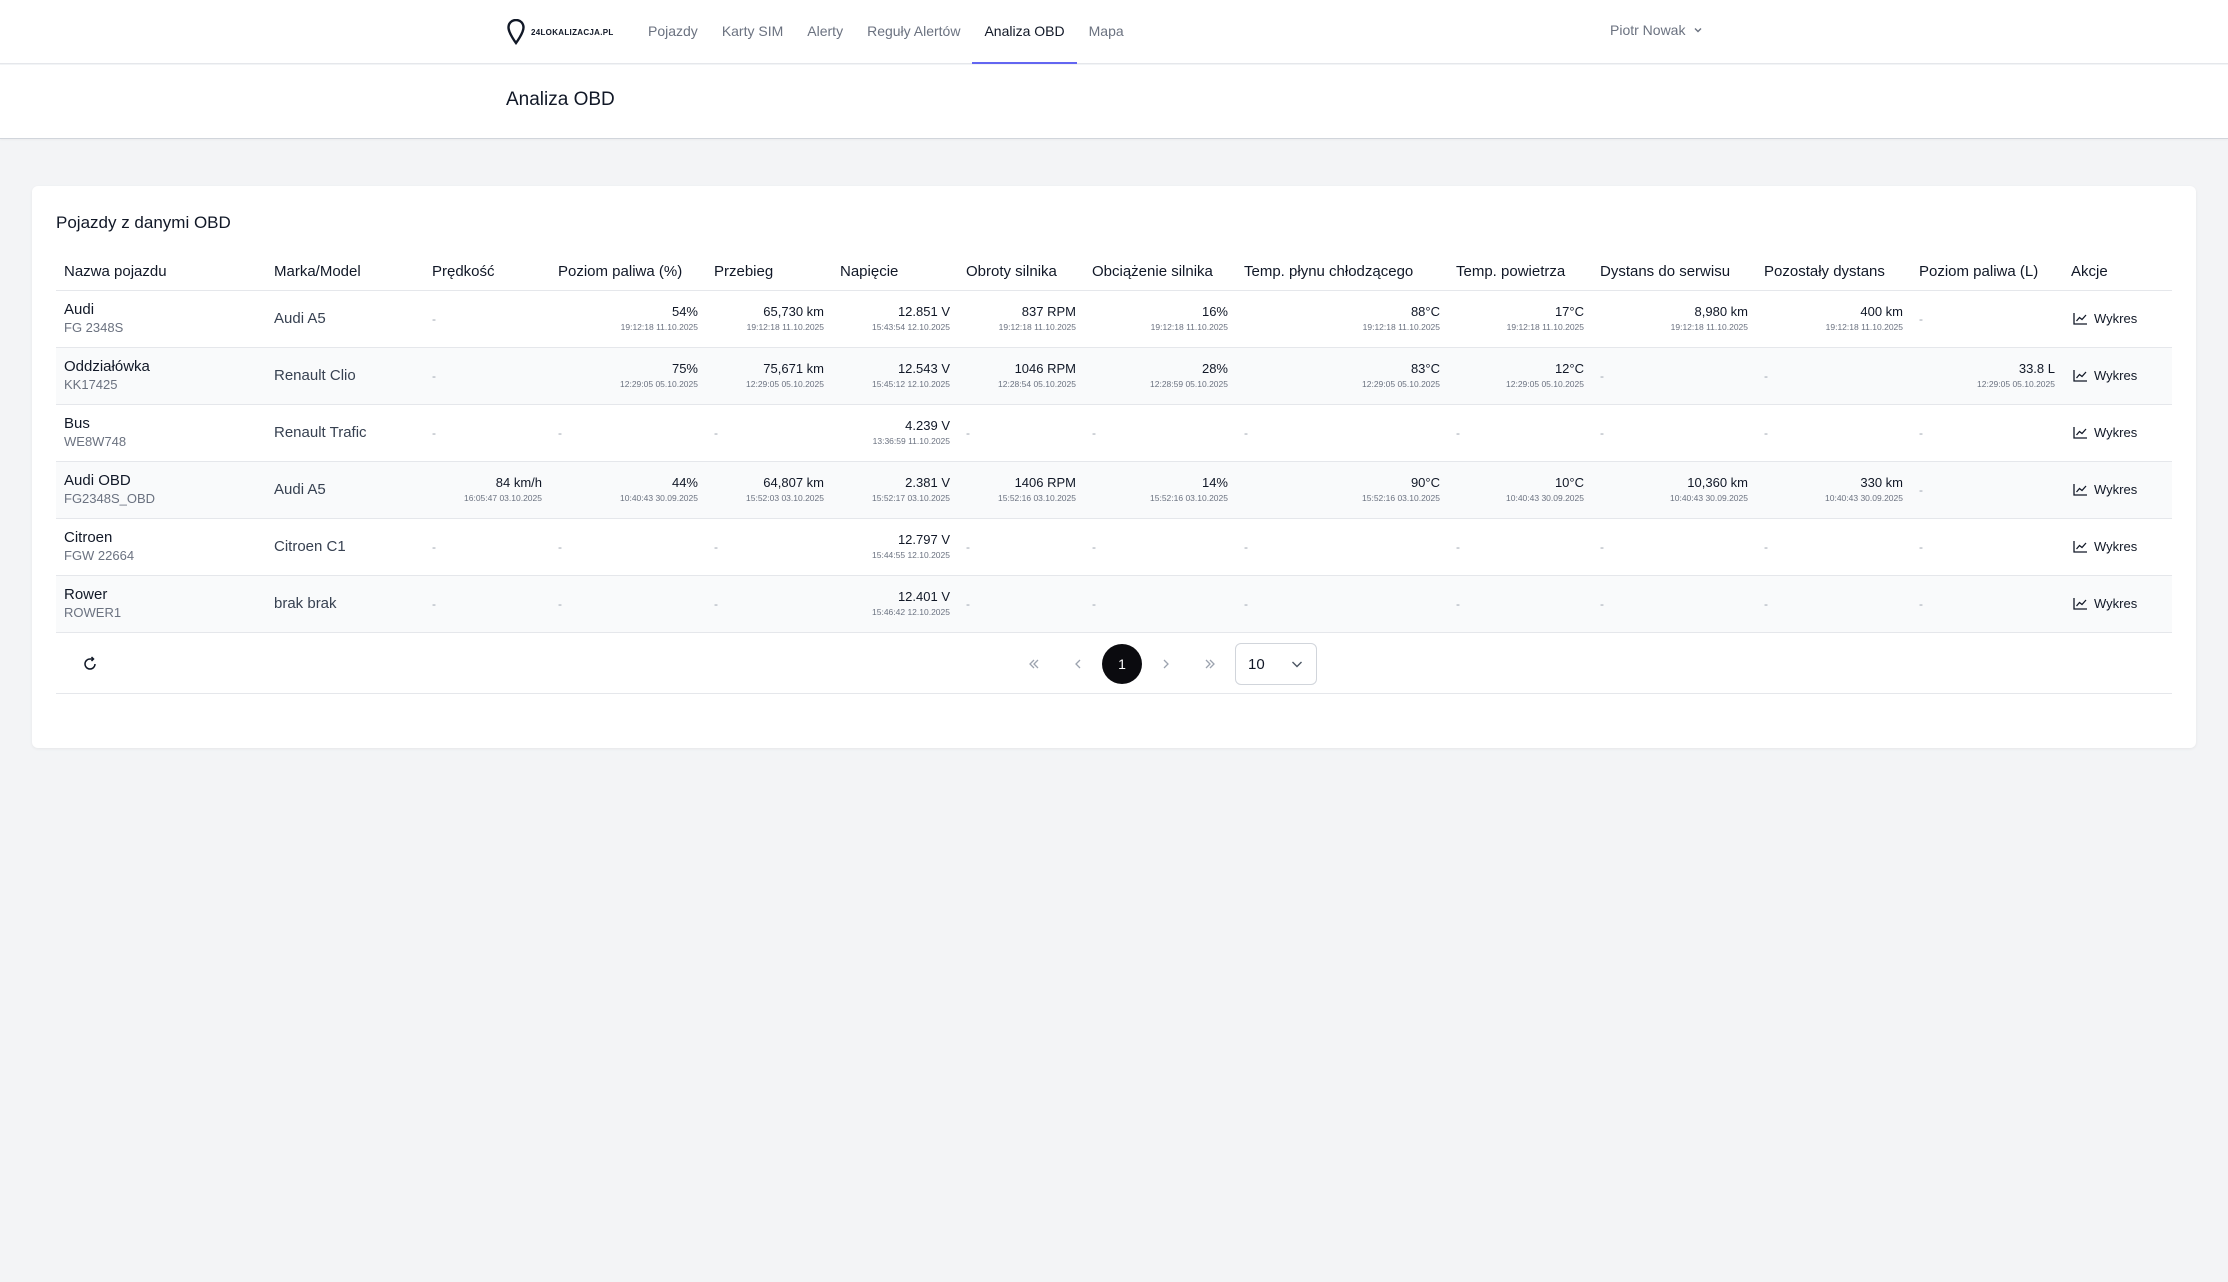 The width and height of the screenshot is (2228, 1282). What do you see at coordinates (769, 604) in the screenshot?
I see `mileage-cell: -` at bounding box center [769, 604].